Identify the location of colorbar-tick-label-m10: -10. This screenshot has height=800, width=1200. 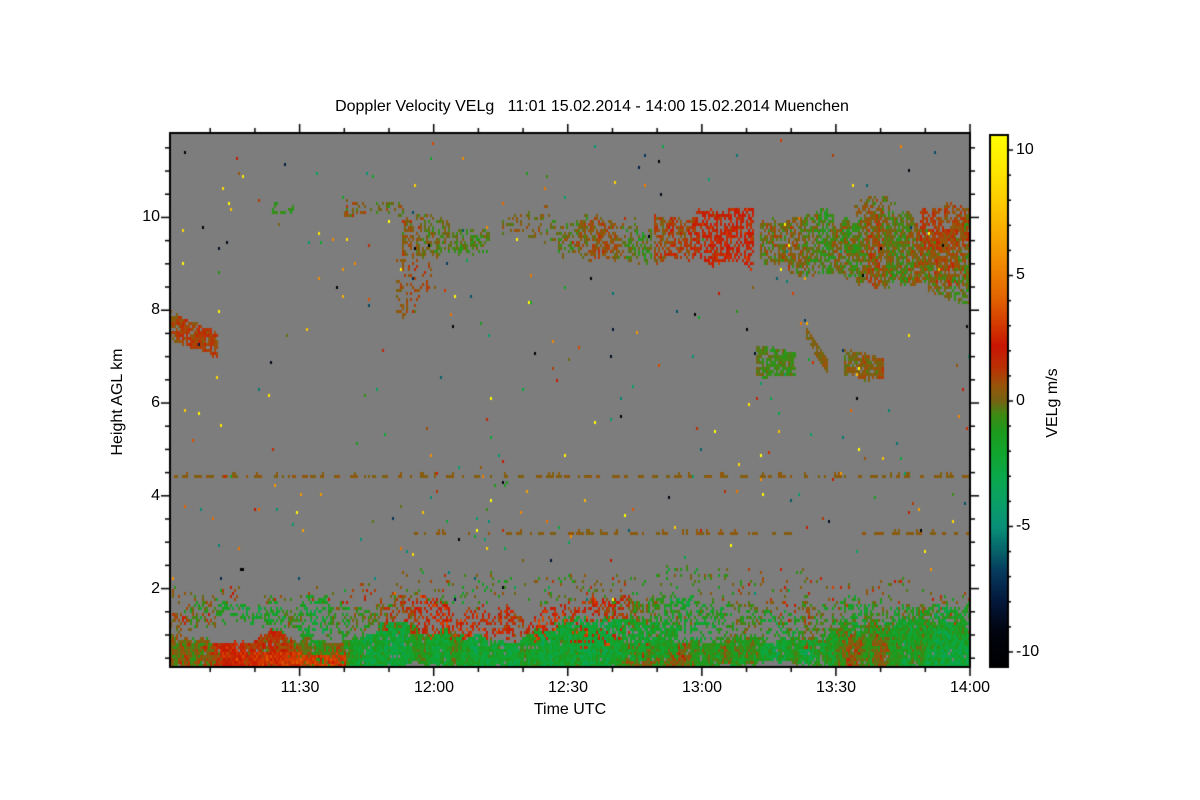
(1028, 651).